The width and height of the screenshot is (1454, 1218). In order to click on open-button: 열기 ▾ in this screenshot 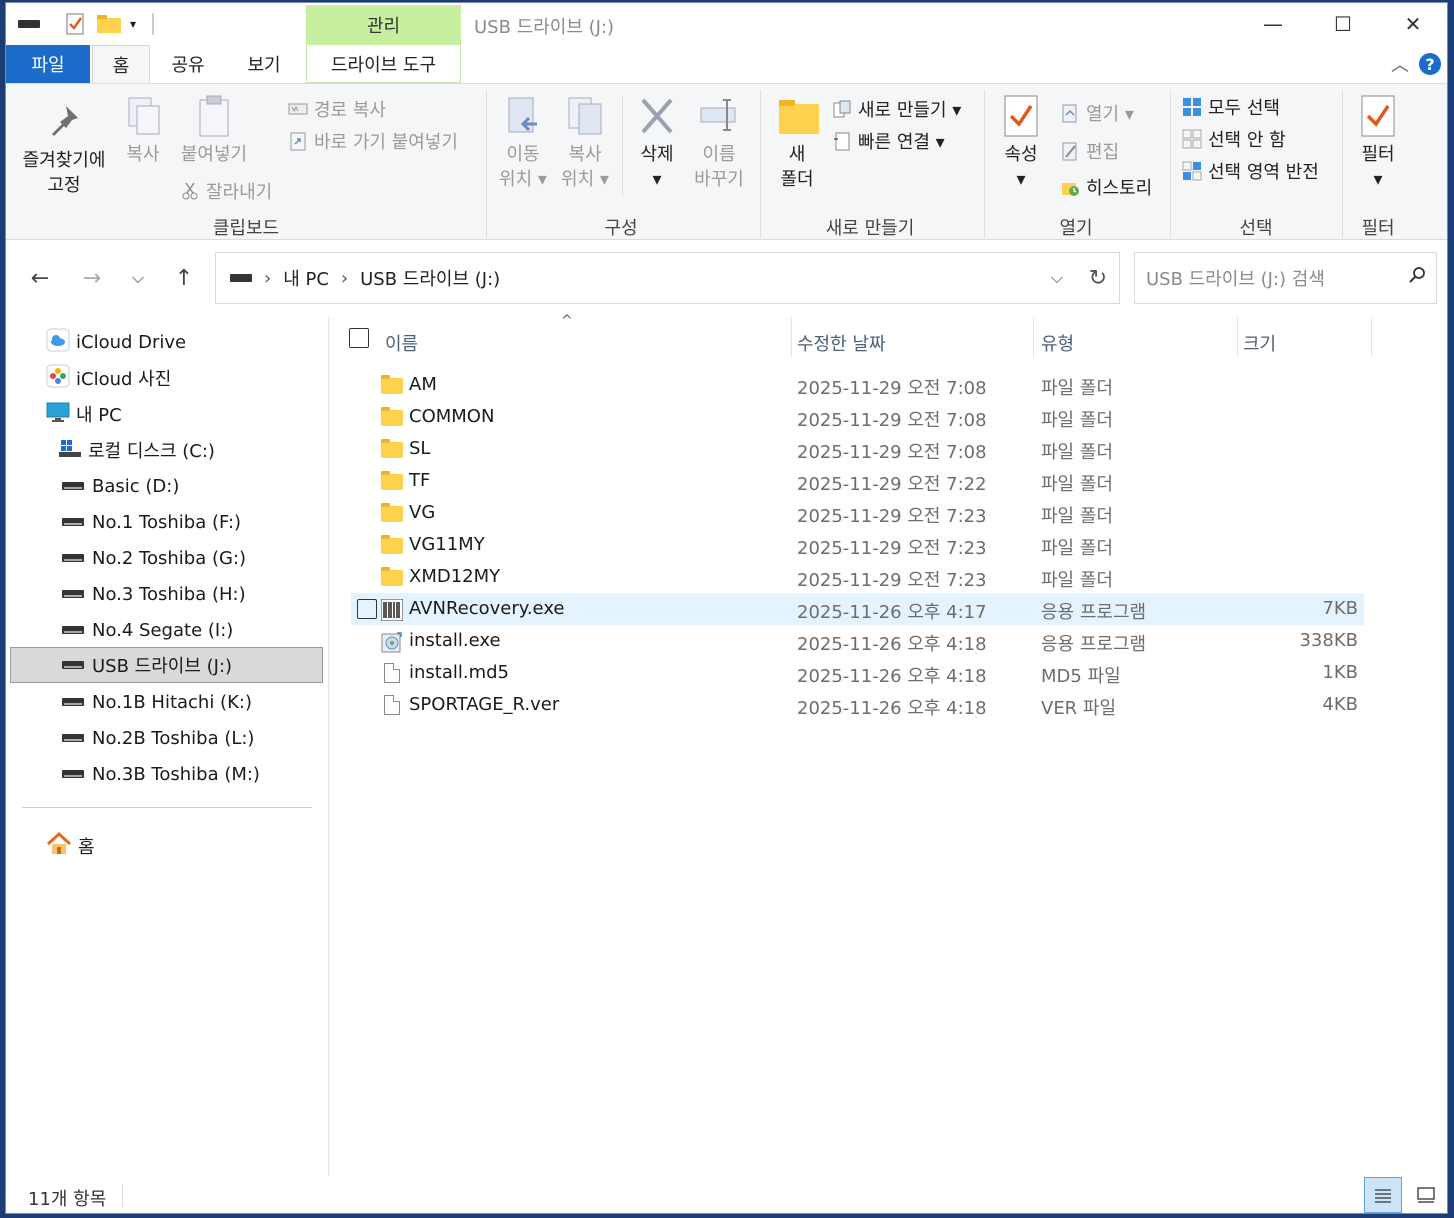, I will do `click(1097, 113)`.